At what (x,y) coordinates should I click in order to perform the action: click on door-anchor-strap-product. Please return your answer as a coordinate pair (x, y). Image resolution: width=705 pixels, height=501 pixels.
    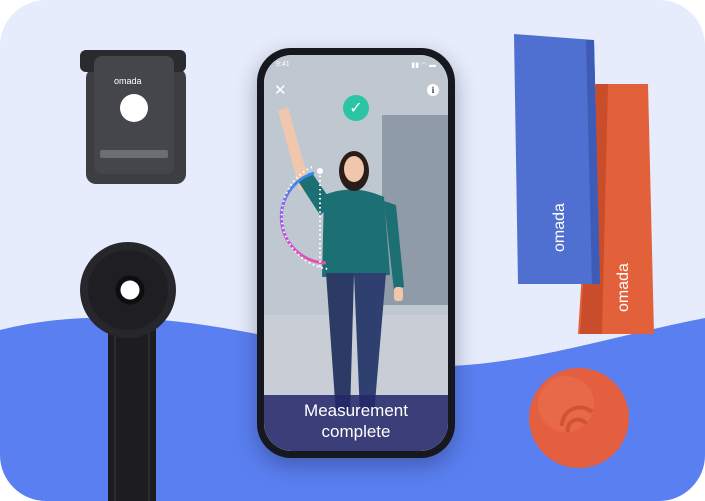
    Looking at the image, I should click on (128, 371).